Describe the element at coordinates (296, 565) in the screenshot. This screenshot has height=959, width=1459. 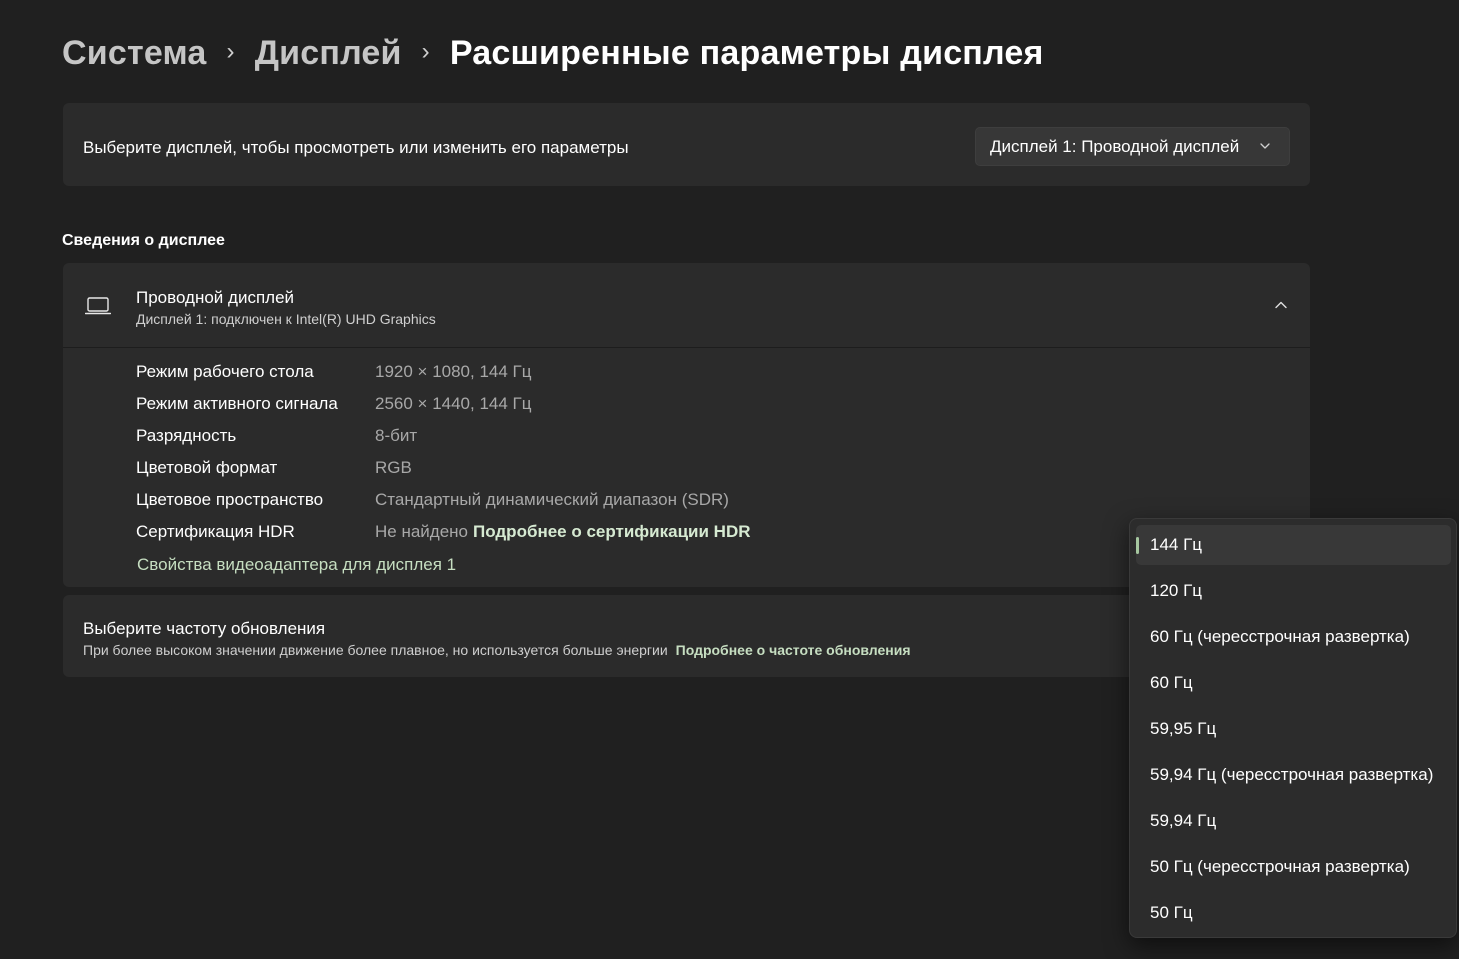
I see `adapter-properties-link: Свойства видеоадаптера для дисплея 1` at that location.